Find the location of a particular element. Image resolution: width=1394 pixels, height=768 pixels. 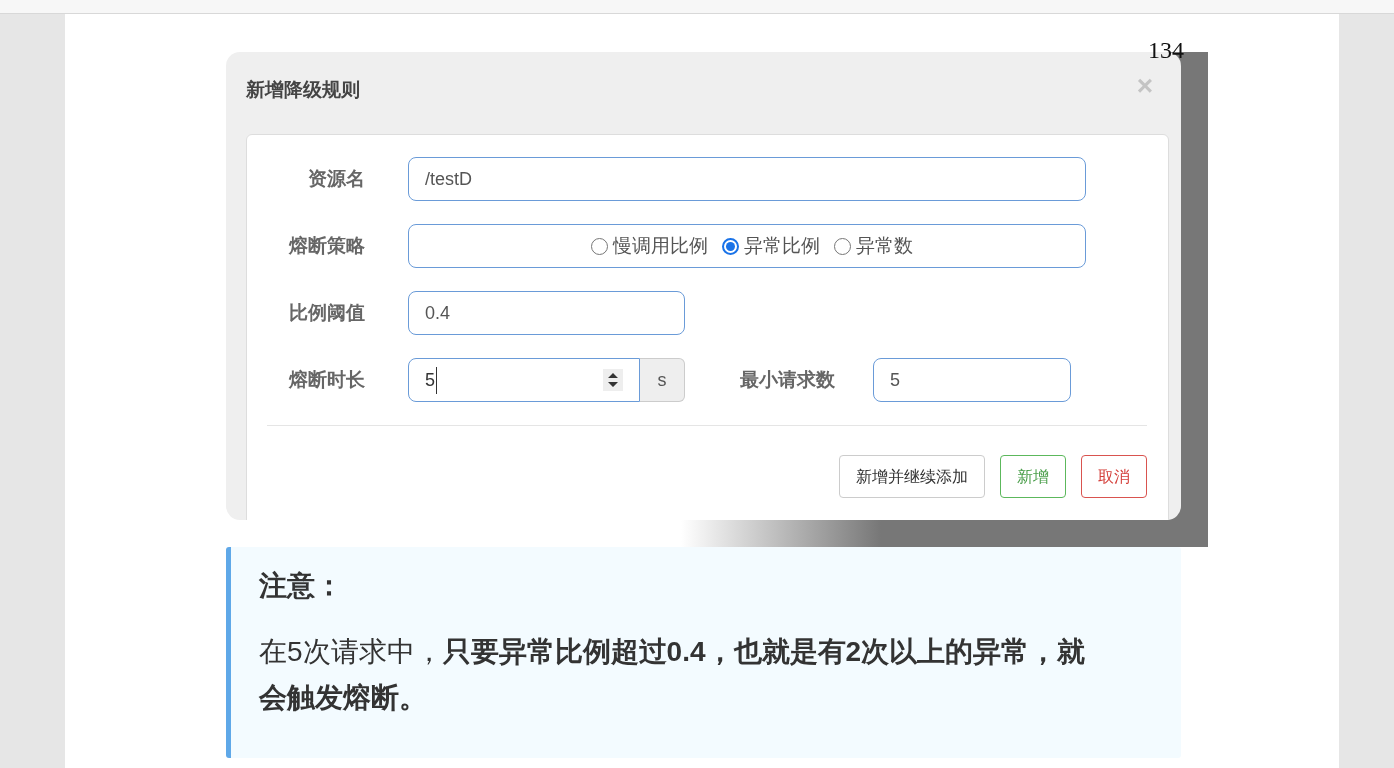

page-number: 134 is located at coordinates (1166, 50).